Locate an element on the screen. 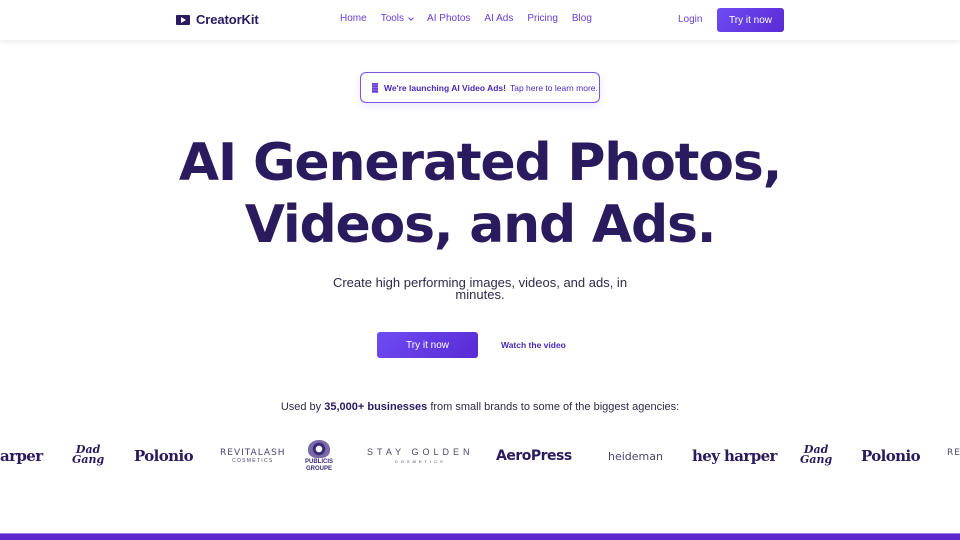  nav-home: Home is located at coordinates (353, 18).